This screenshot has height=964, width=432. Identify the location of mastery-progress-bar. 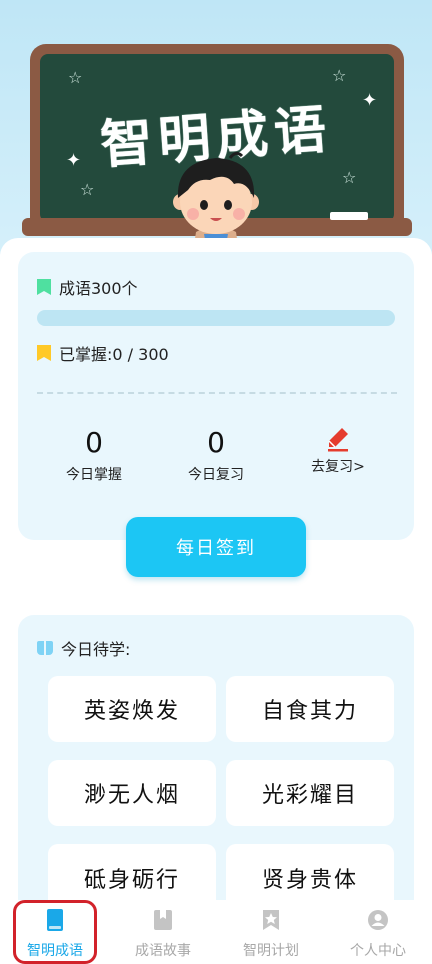
(216, 318).